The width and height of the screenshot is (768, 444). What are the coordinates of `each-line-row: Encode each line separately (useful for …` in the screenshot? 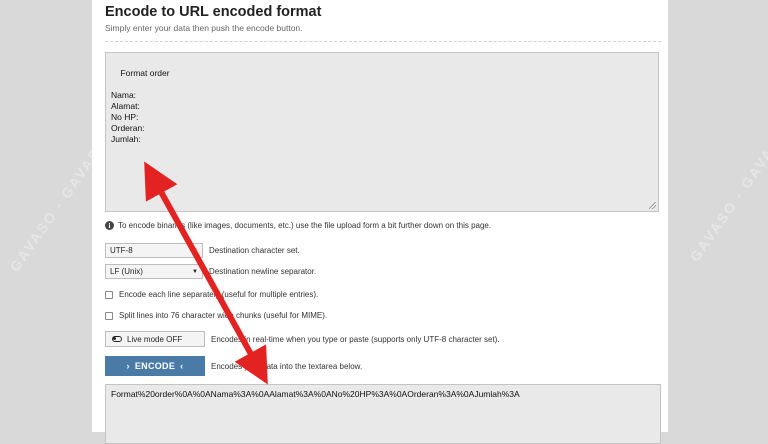 It's located at (211, 294).